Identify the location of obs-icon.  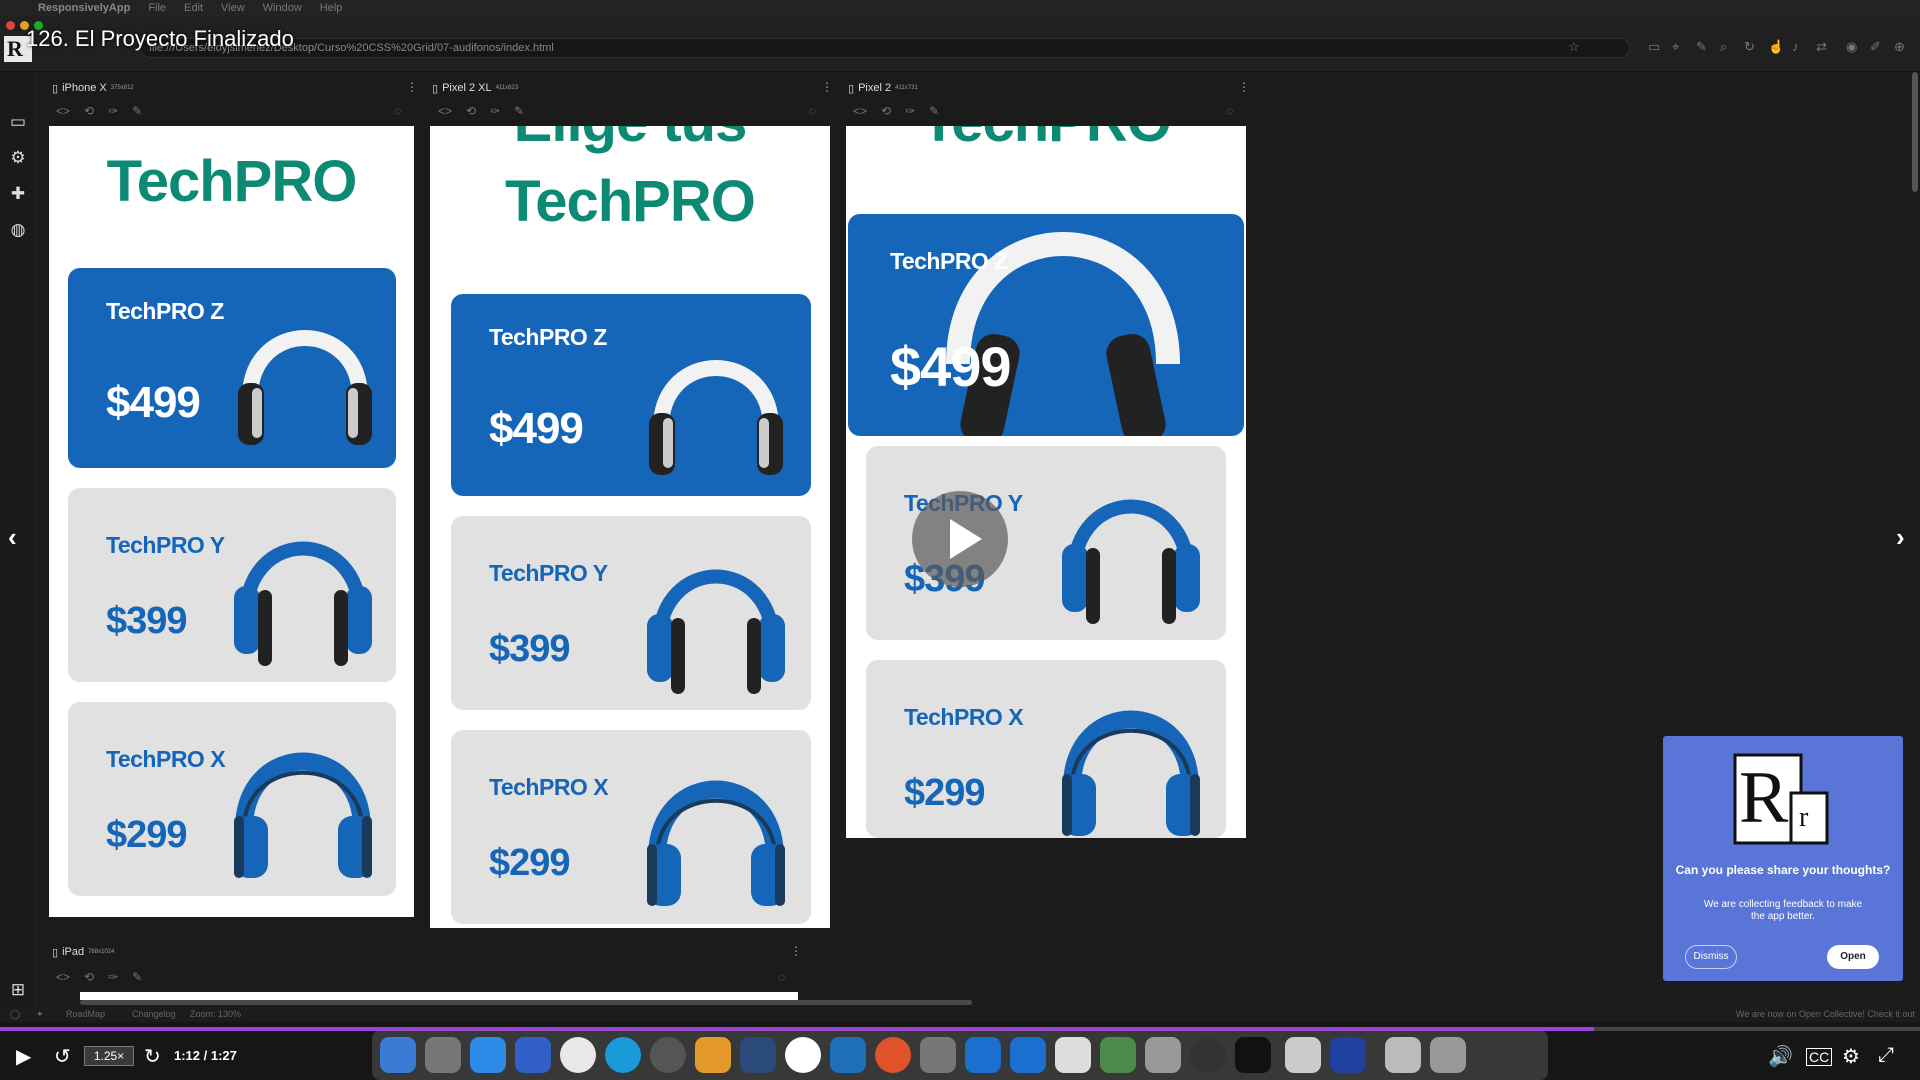
(1208, 1055).